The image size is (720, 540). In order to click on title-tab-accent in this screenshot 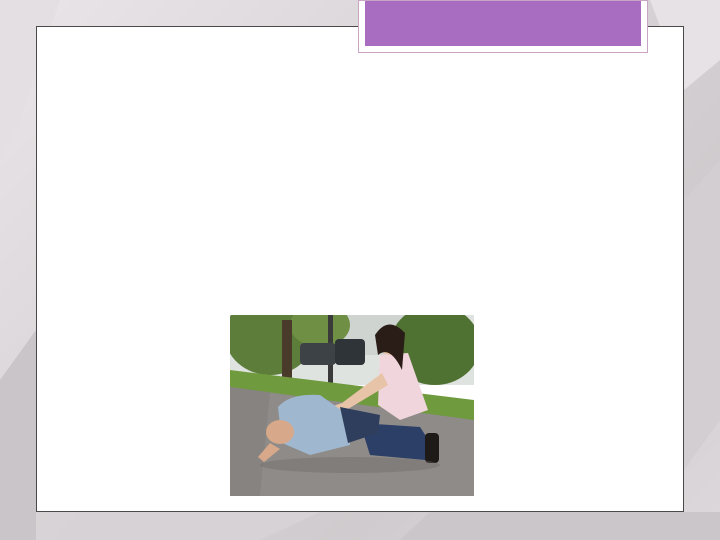, I will do `click(503, 23)`.